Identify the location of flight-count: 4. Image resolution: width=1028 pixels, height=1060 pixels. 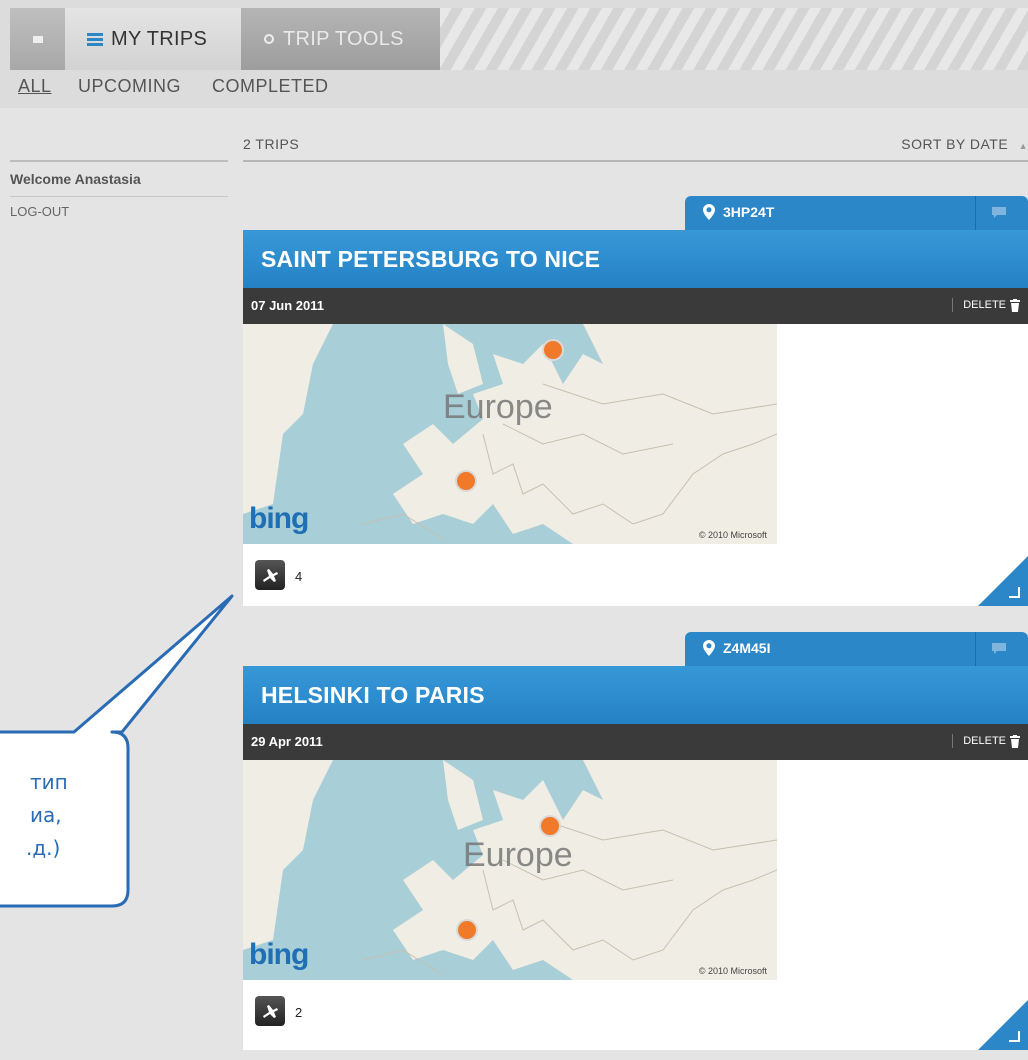
(299, 576).